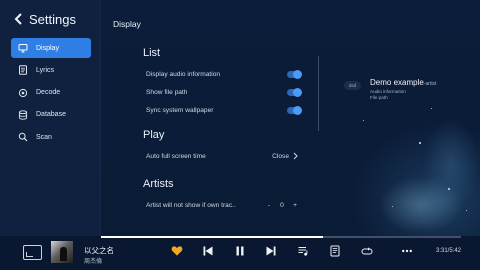  Describe the element at coordinates (152, 53) in the screenshot. I see `section-title-list: List` at that location.